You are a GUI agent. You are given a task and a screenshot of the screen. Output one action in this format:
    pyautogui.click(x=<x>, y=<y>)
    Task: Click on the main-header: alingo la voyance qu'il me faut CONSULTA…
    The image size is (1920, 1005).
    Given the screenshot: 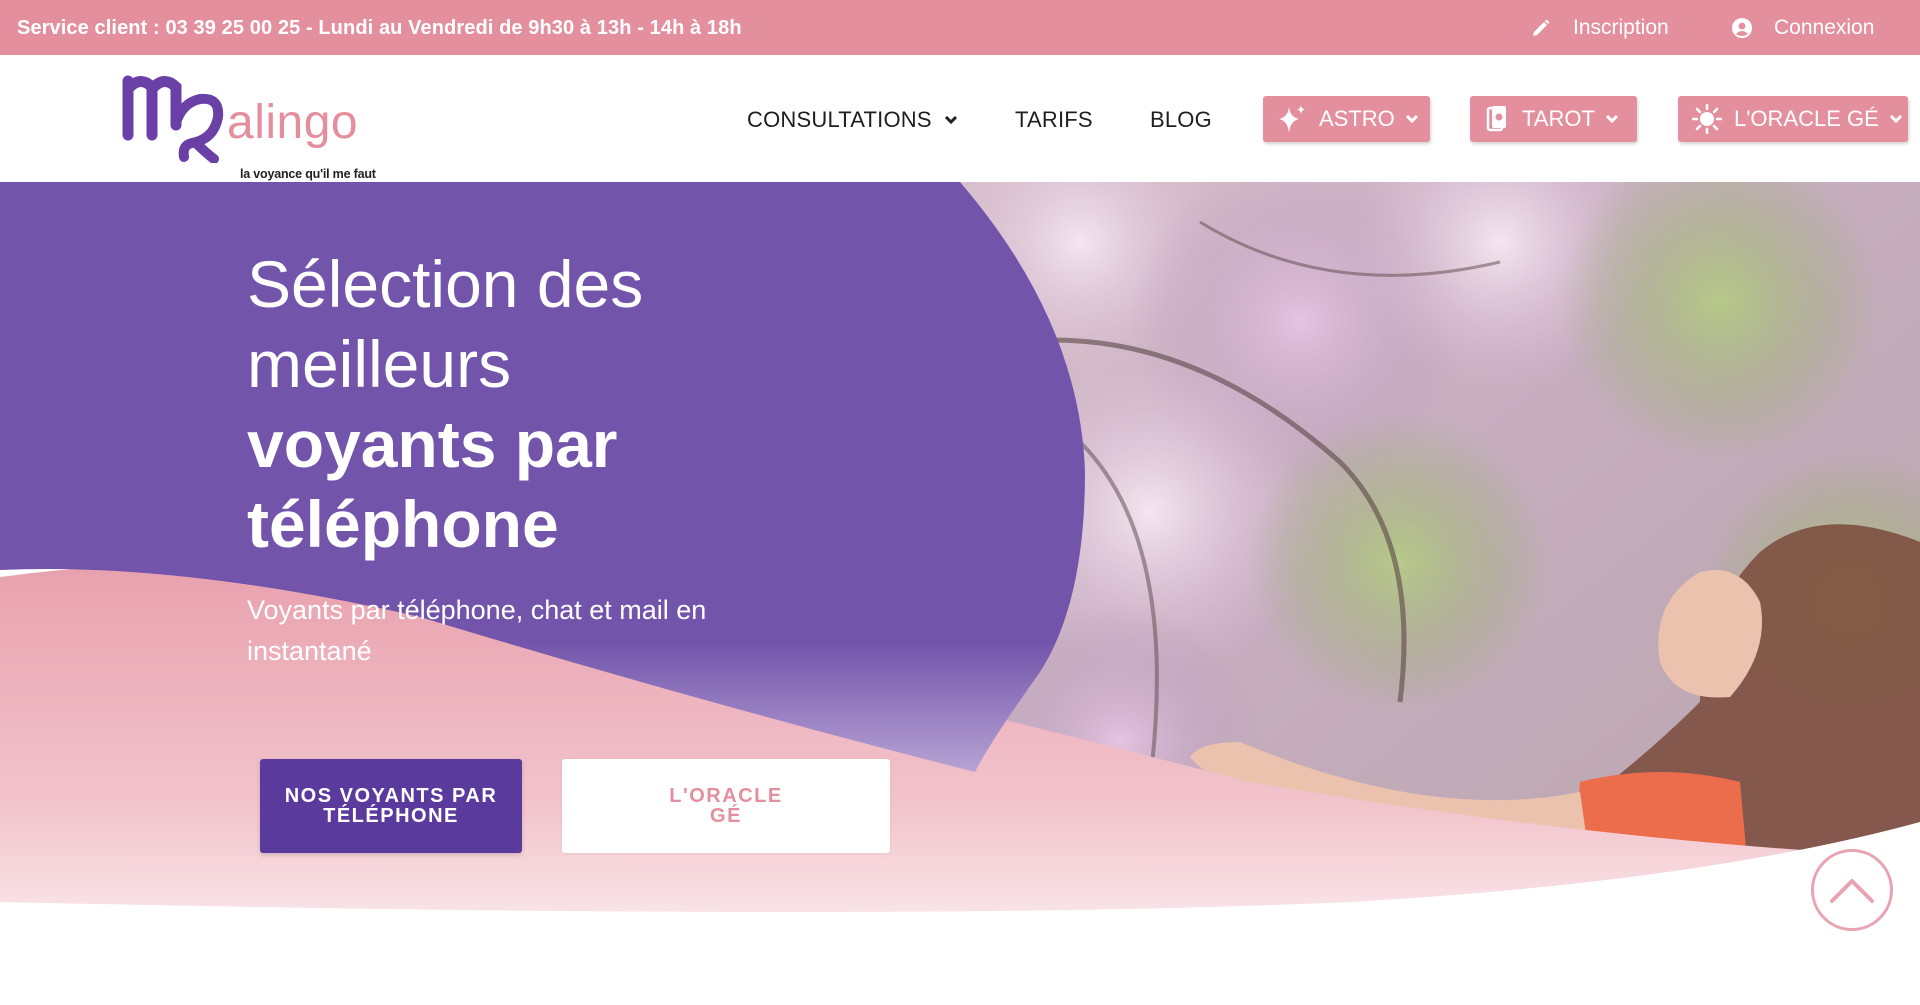 What is the action you would take?
    pyautogui.click(x=960, y=118)
    